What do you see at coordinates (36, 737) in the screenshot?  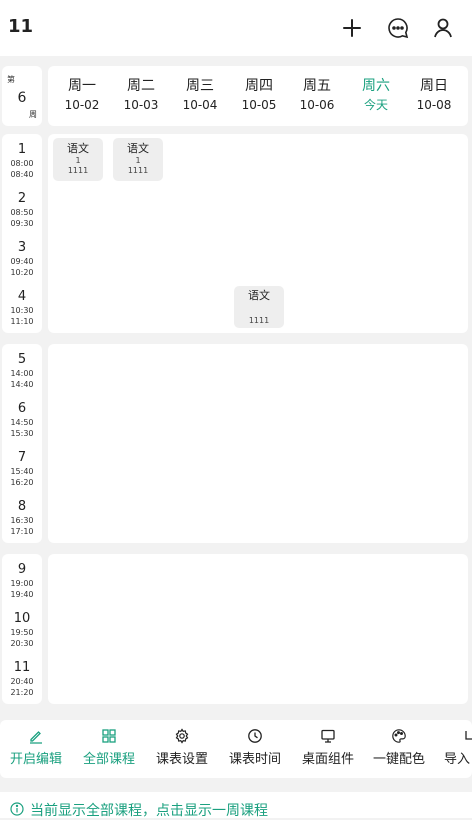 I see `pencil-icon` at bounding box center [36, 737].